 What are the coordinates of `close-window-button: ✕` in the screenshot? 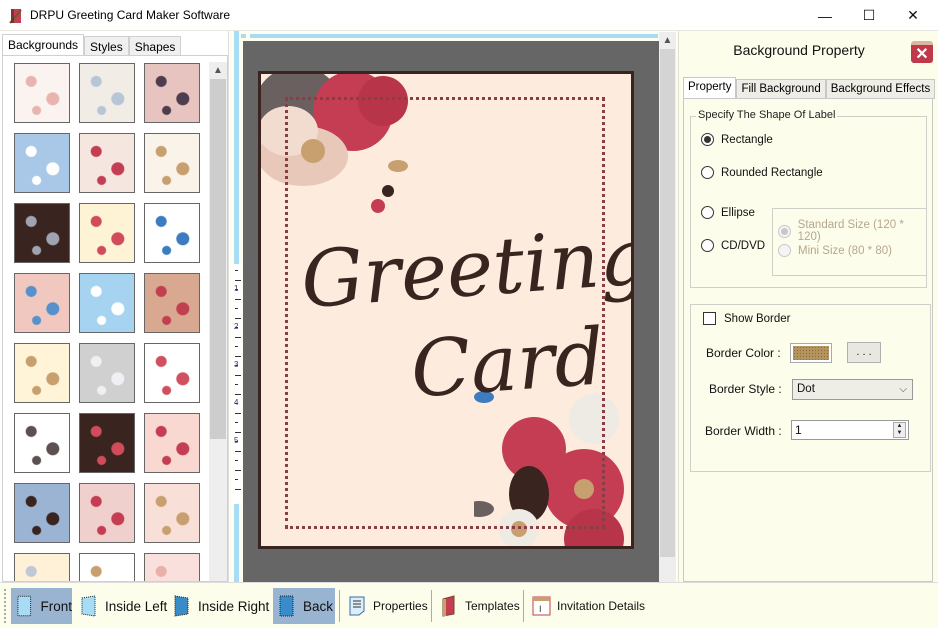 It's located at (913, 15).